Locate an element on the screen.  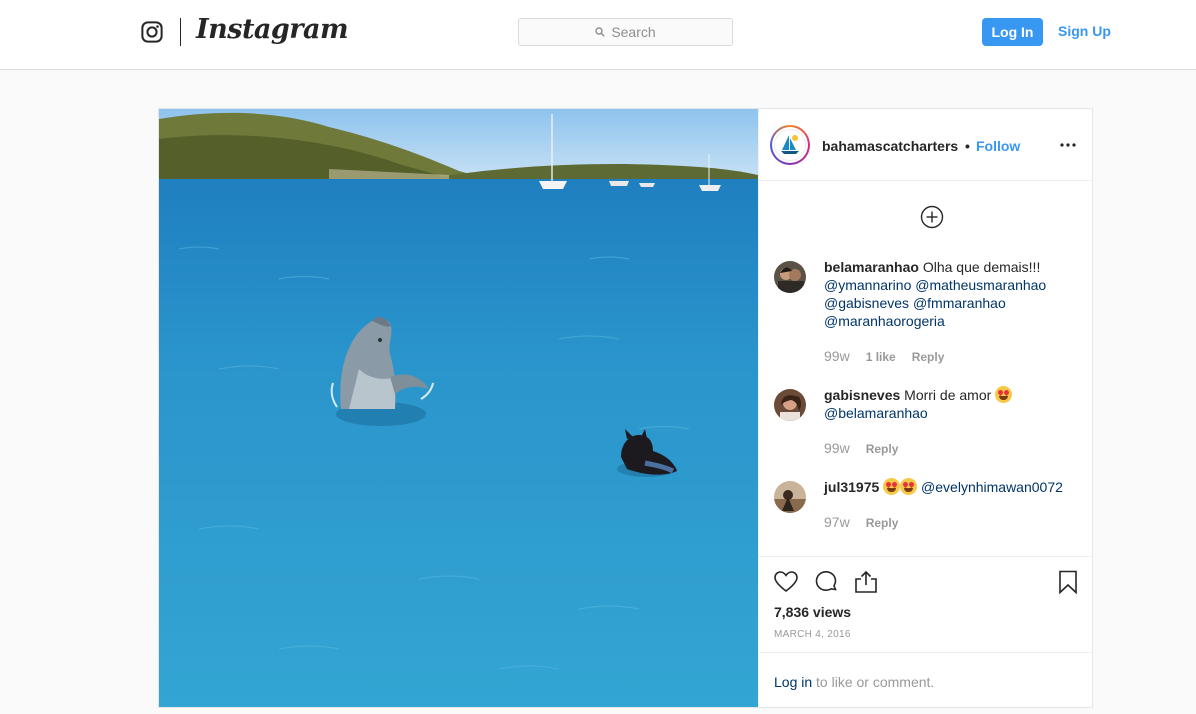
post-header: bahamascatcharters • Follow is located at coordinates (926, 145).